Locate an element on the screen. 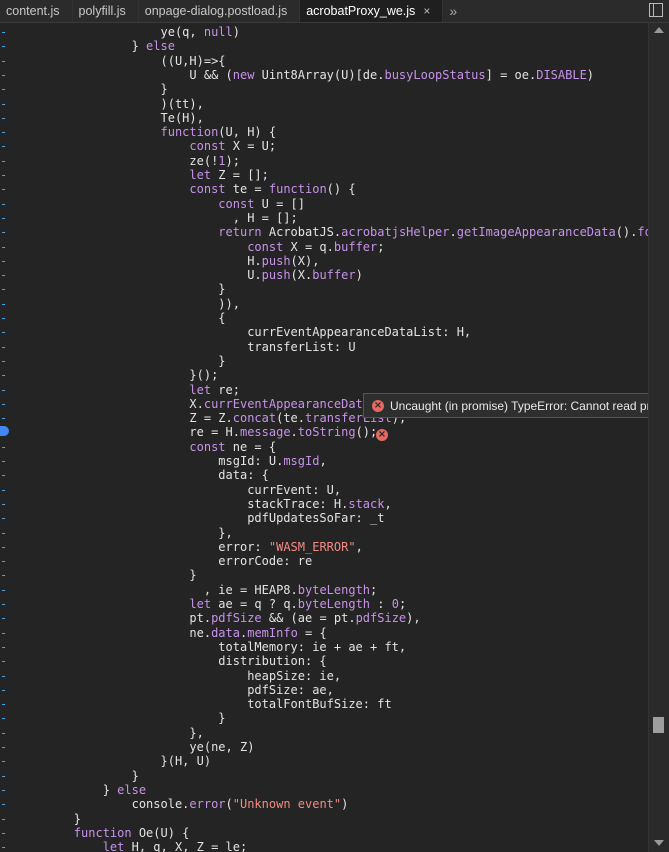 This screenshot has height=852, width=669. code-text: }(H, U) is located at coordinates (114, 761).